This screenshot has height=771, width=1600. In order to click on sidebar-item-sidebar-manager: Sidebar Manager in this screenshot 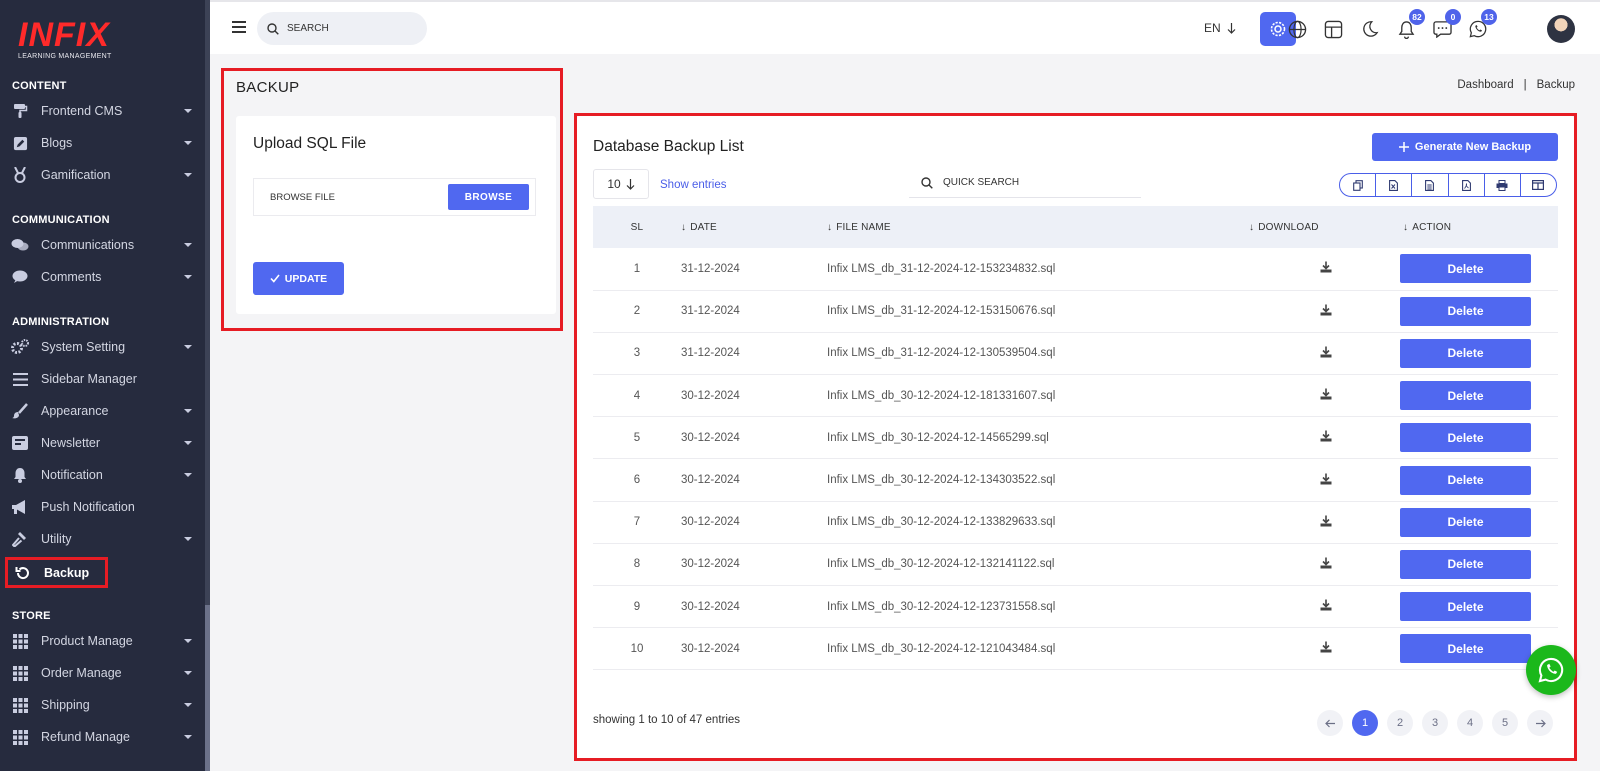, I will do `click(103, 379)`.